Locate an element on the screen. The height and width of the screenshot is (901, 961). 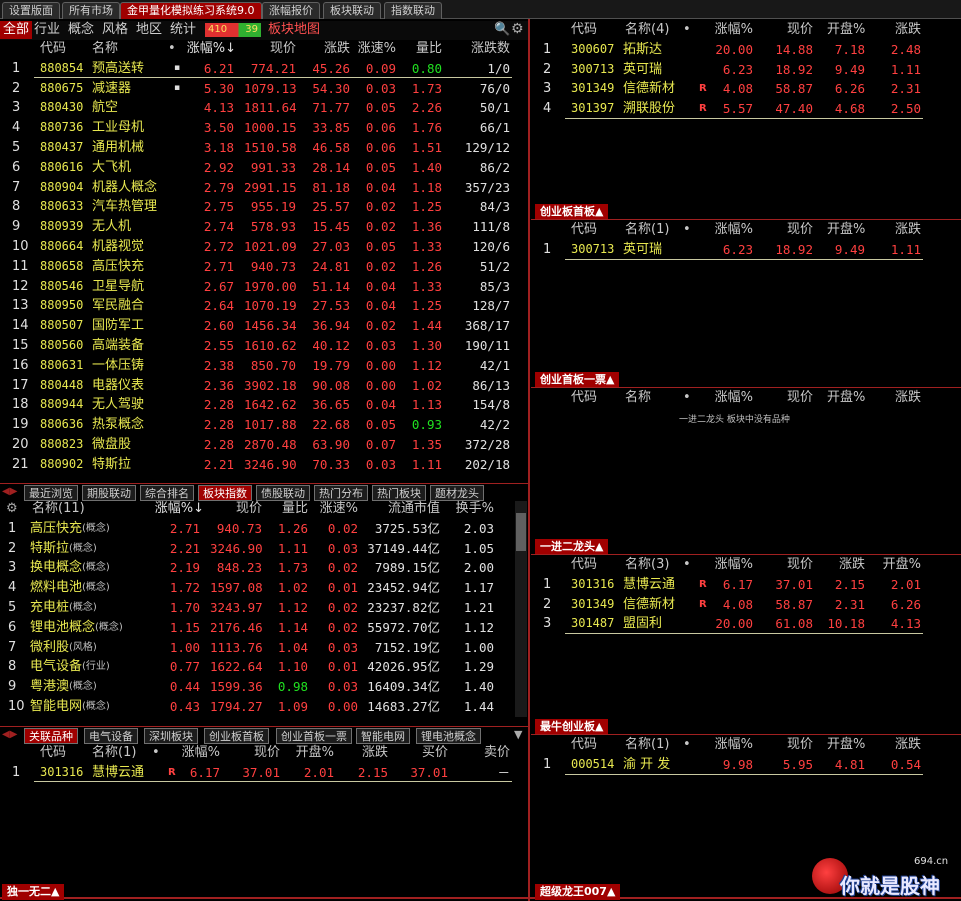
tab-electrical: 电气设备 is located at coordinates (111, 736).